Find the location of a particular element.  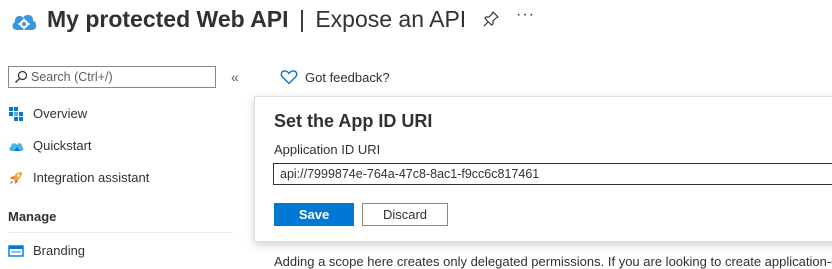

cloud-gear-icon is located at coordinates (24, 22).